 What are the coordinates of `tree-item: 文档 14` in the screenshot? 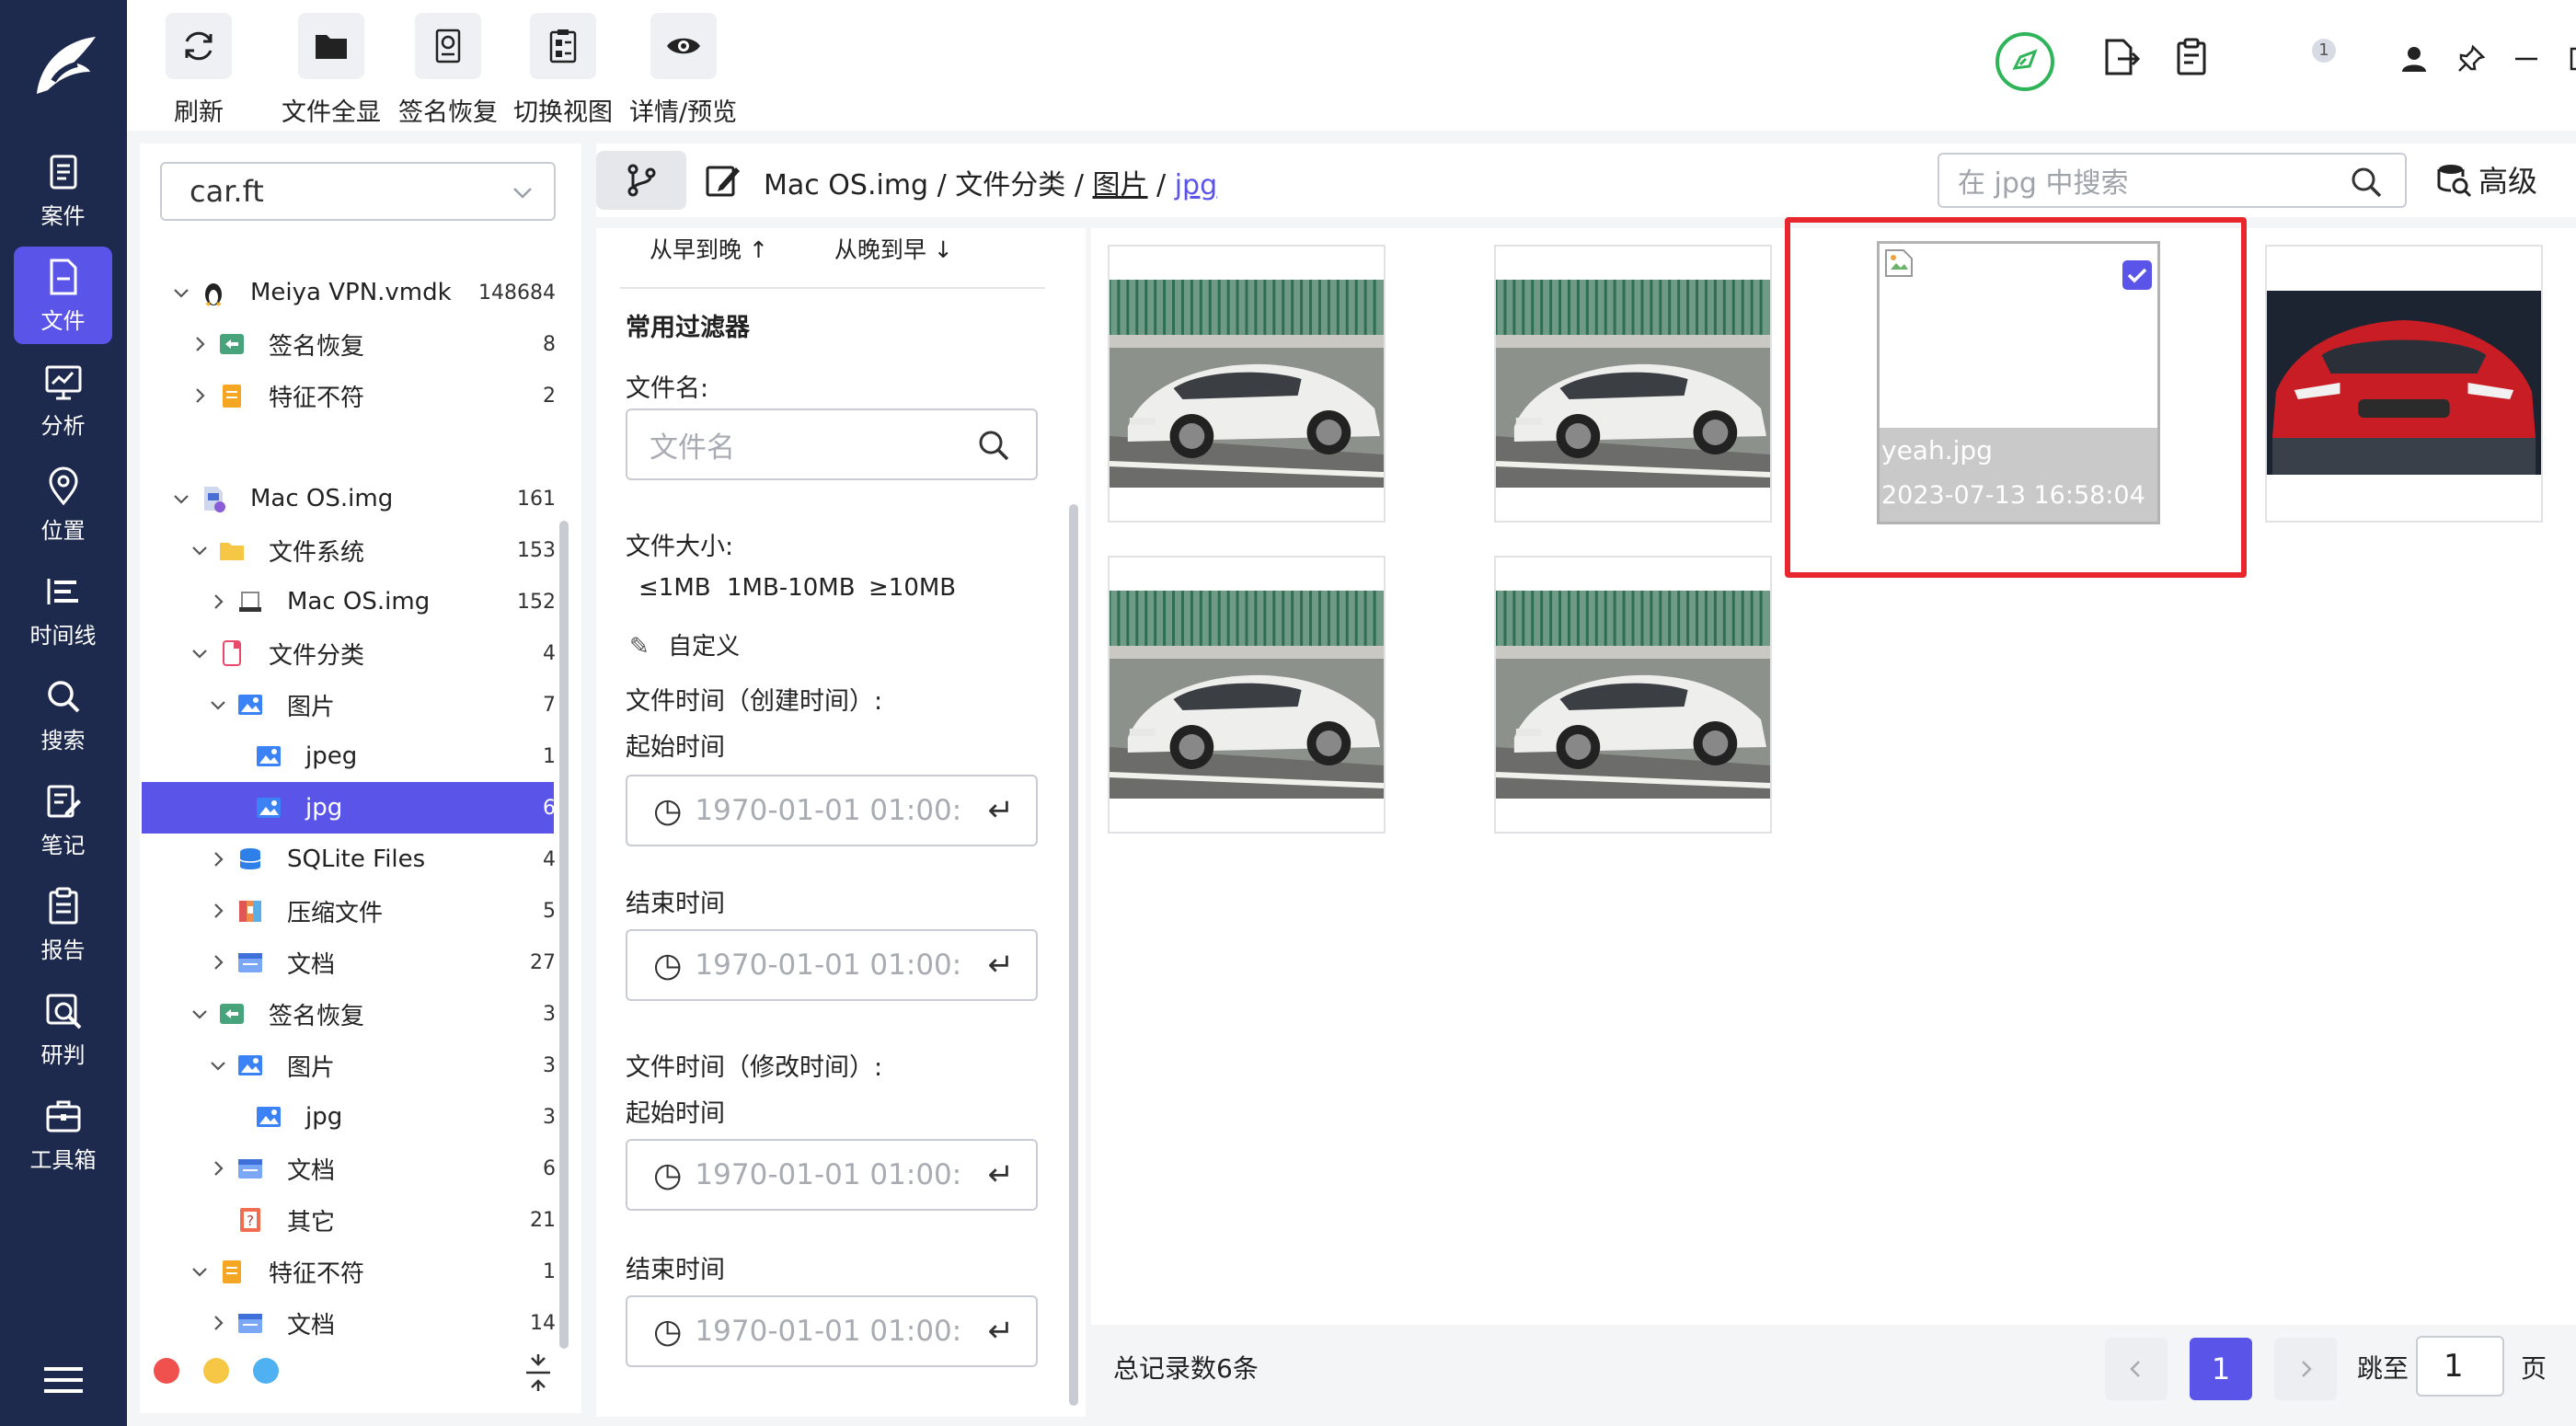 It's located at (349, 1323).